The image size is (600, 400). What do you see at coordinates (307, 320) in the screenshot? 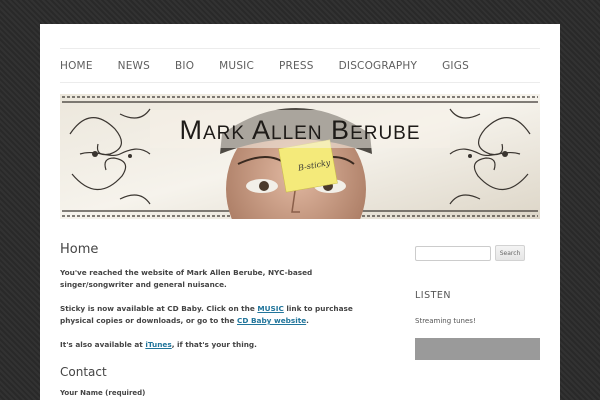
I see `sticky-text-3: .` at bounding box center [307, 320].